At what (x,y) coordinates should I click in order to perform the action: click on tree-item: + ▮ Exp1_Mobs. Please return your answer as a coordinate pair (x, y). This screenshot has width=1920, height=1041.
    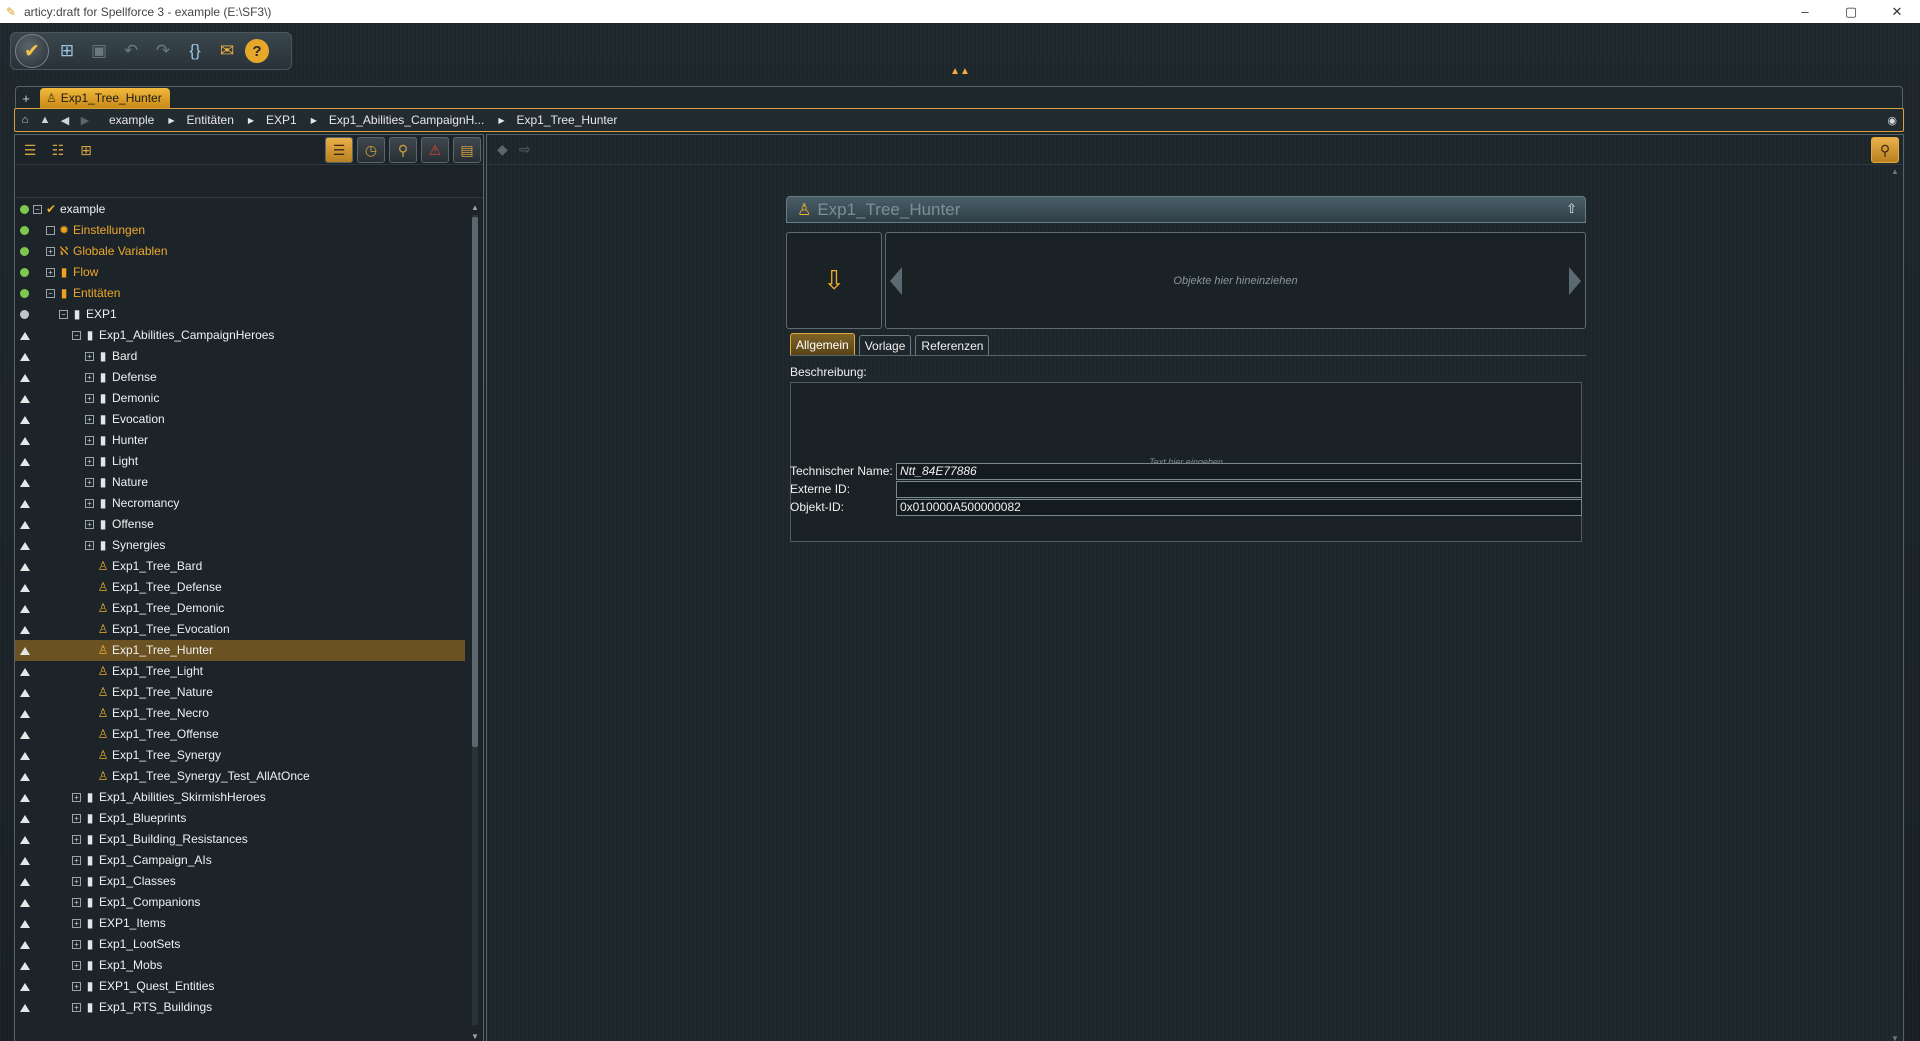
    Looking at the image, I should click on (240, 965).